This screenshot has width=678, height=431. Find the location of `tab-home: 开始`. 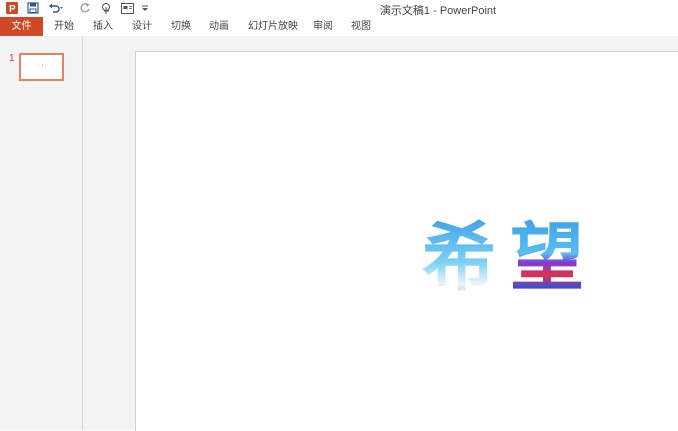

tab-home: 开始 is located at coordinates (64, 26).